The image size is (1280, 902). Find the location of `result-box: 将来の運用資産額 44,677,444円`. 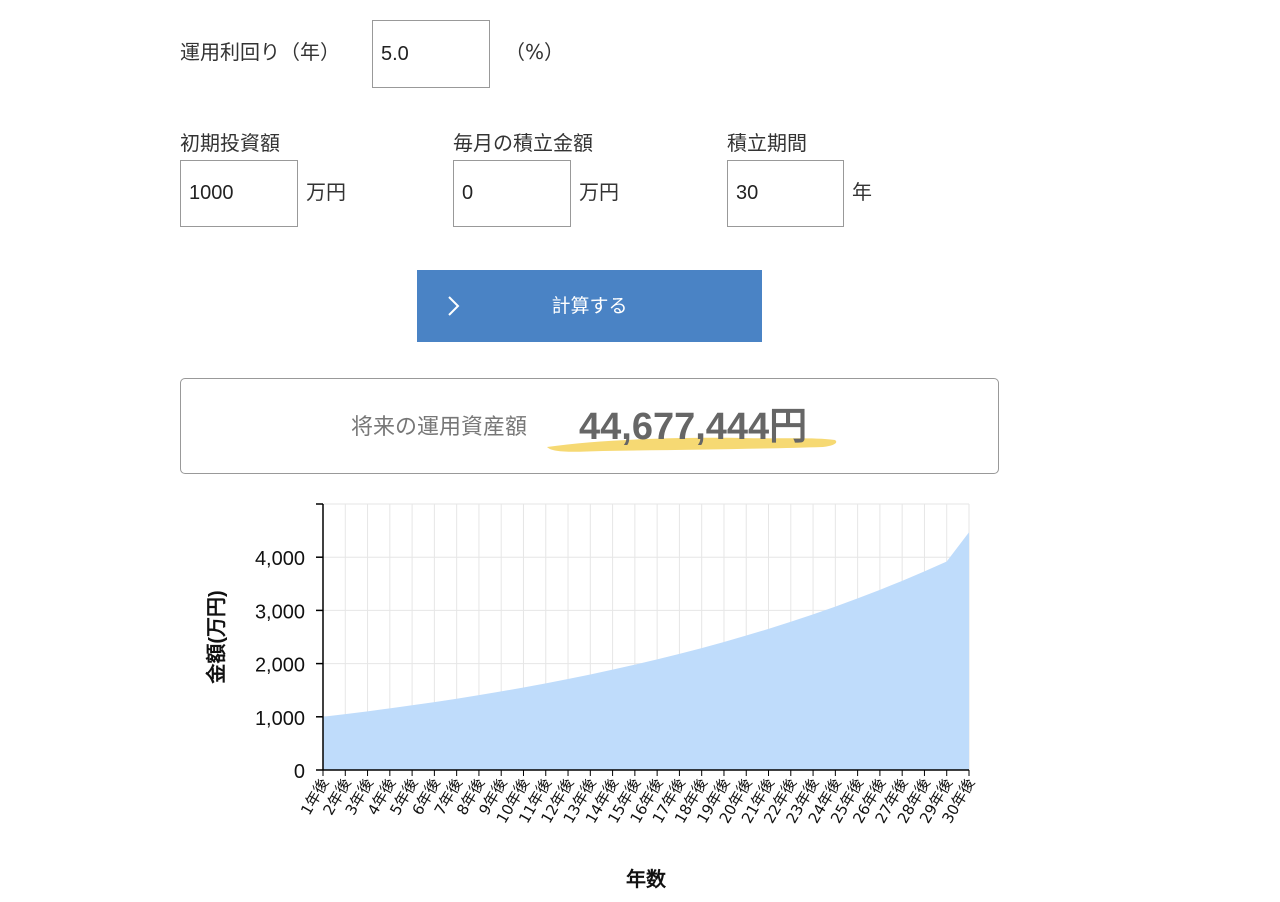

result-box: 将来の運用資産額 44,677,444円 is located at coordinates (589, 426).